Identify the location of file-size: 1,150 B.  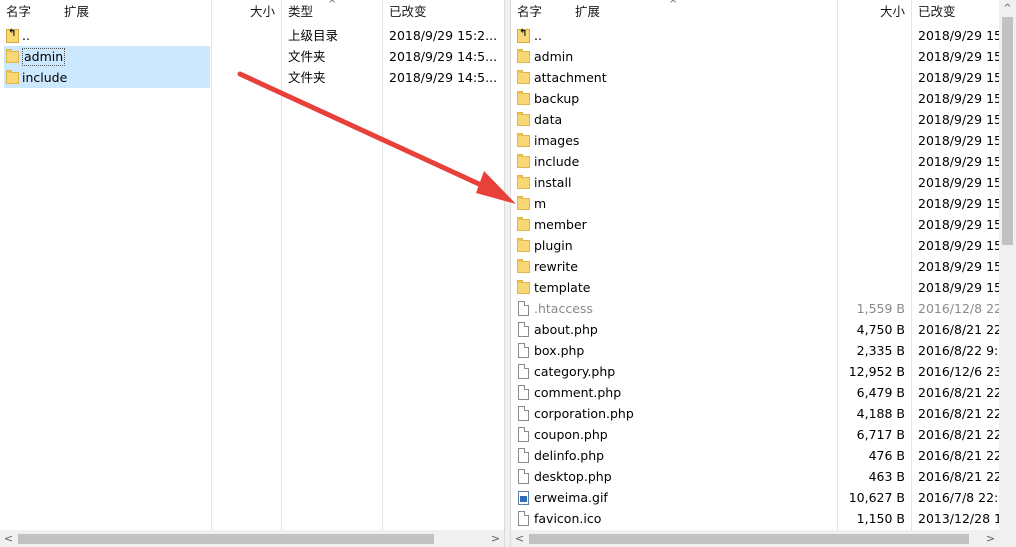
(880, 518).